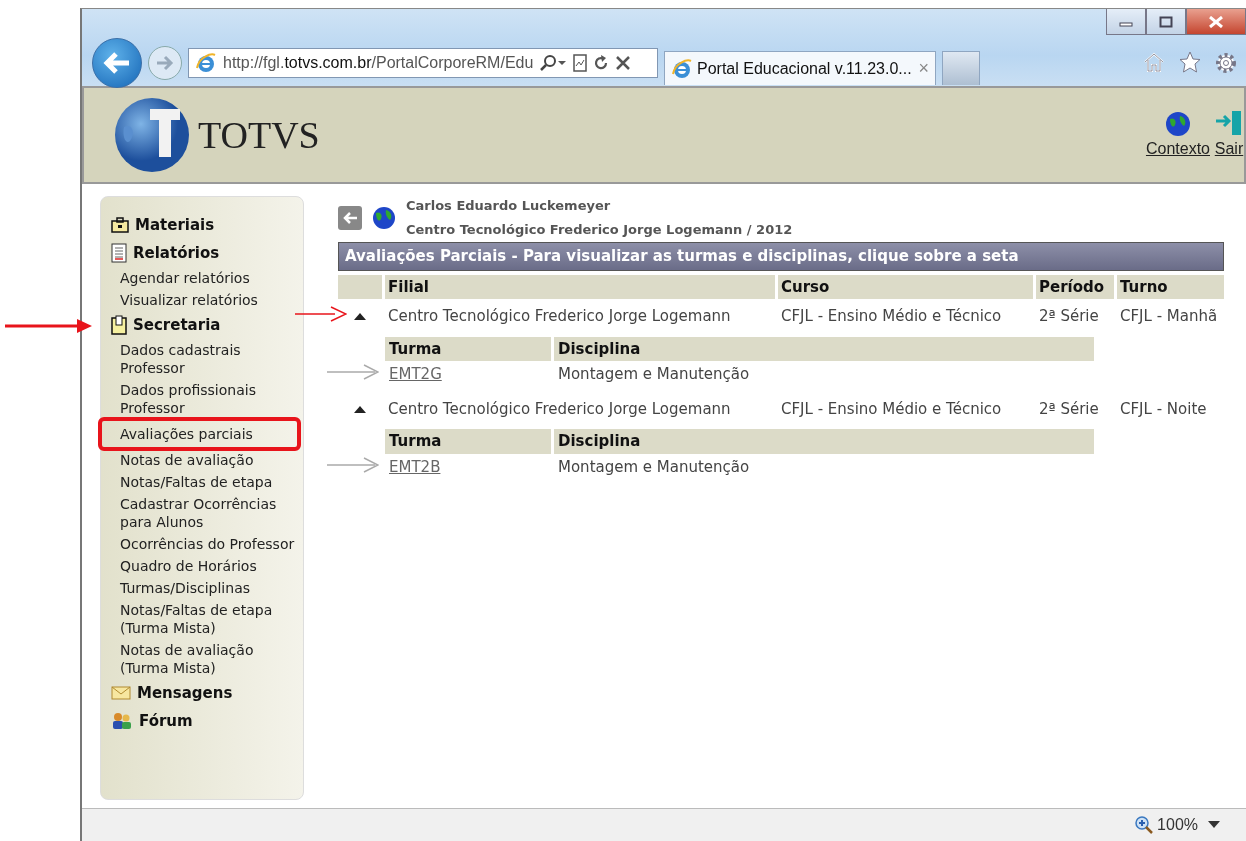 This screenshot has height=841, width=1246. What do you see at coordinates (1166, 825) in the screenshot?
I see `zoom-control: 100%` at bounding box center [1166, 825].